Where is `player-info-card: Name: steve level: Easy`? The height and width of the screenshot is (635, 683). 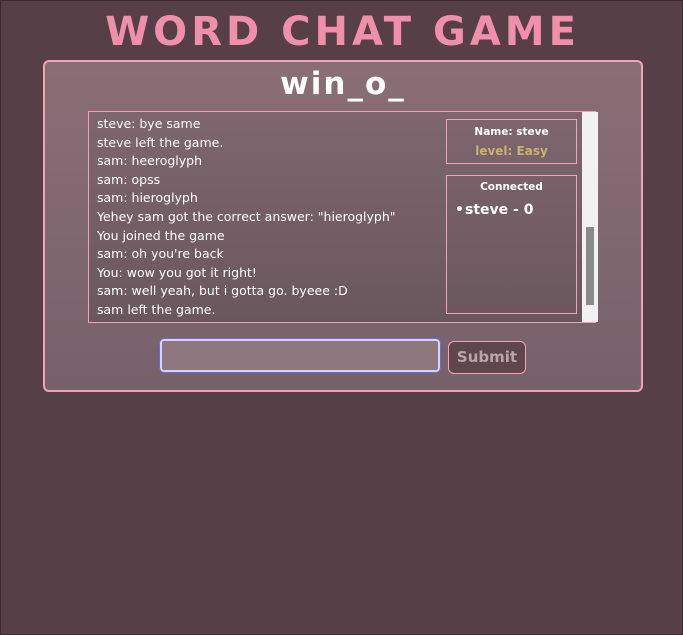
player-info-card: Name: steve level: Easy is located at coordinates (511, 141).